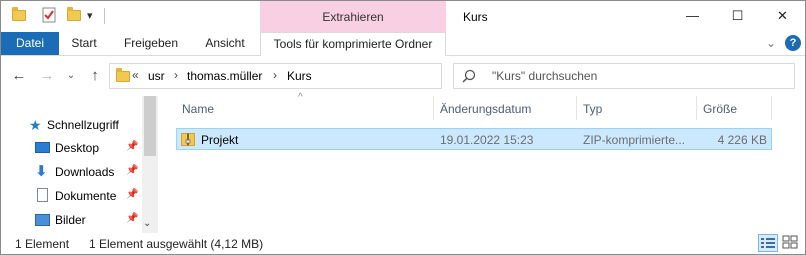  Describe the element at coordinates (734, 108) in the screenshot. I see `column-header-size: Größe` at that location.